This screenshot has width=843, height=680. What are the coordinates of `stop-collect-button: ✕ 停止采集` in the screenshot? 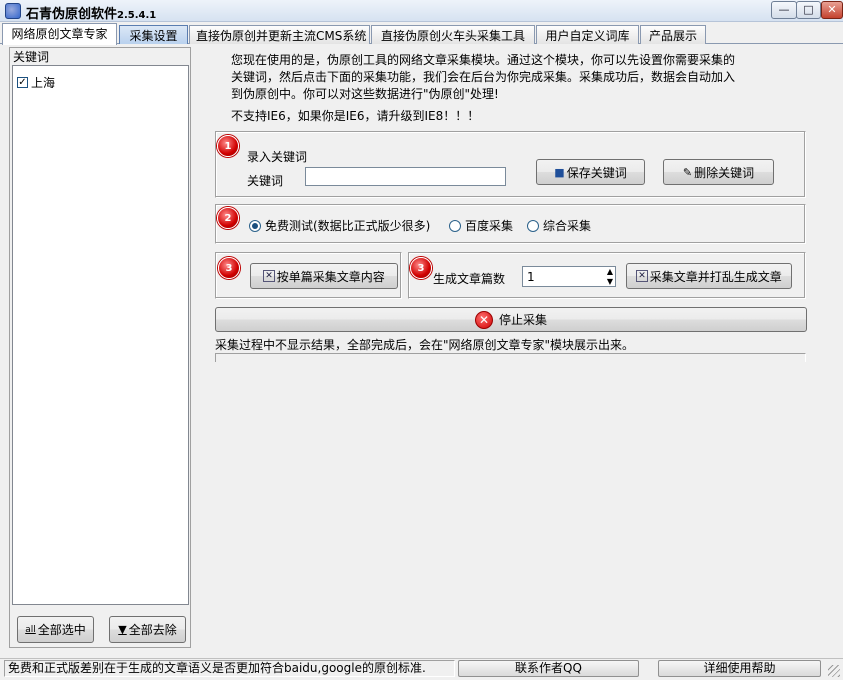 It's located at (511, 319).